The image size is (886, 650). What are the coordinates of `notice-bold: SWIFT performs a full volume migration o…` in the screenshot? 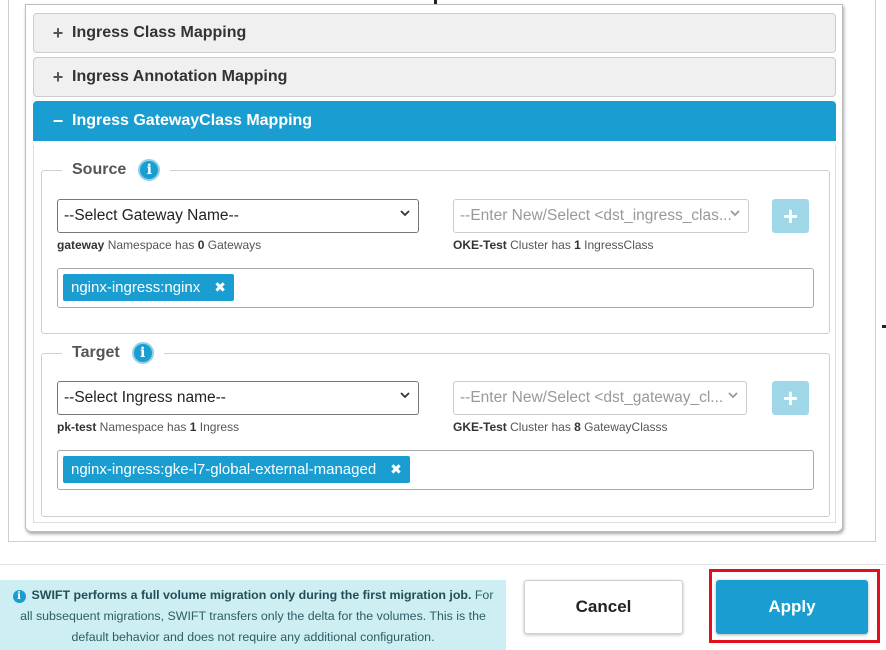 It's located at (251, 595).